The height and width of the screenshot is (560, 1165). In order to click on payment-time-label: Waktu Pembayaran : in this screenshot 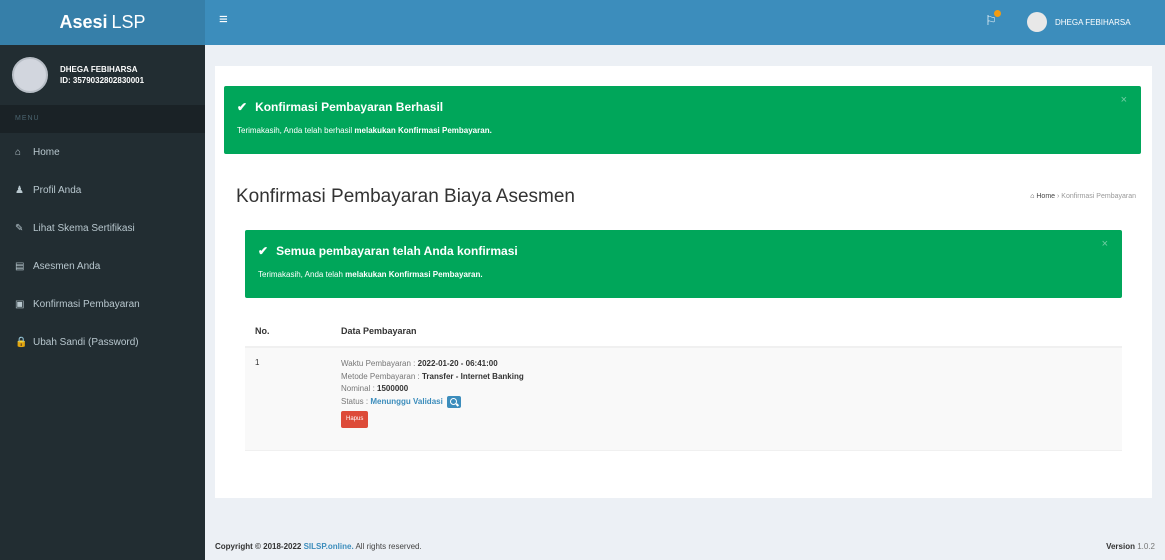, I will do `click(379, 363)`.